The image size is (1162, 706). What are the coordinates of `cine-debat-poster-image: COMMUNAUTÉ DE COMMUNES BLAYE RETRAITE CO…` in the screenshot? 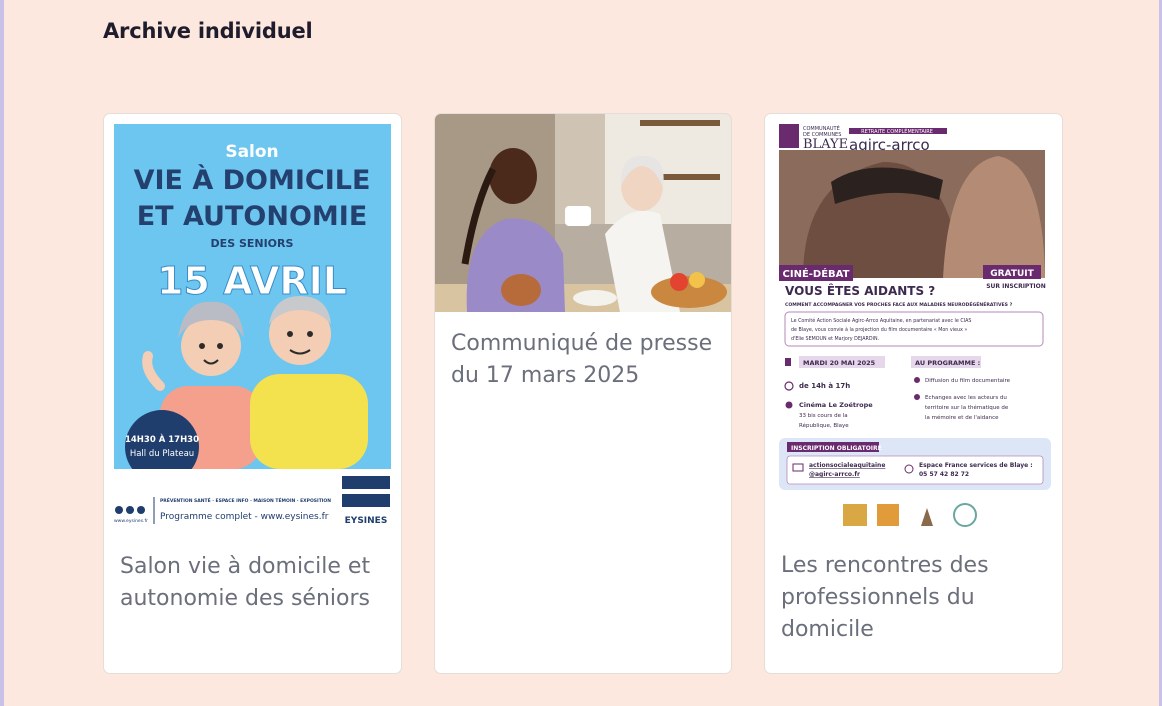 It's located at (915, 330).